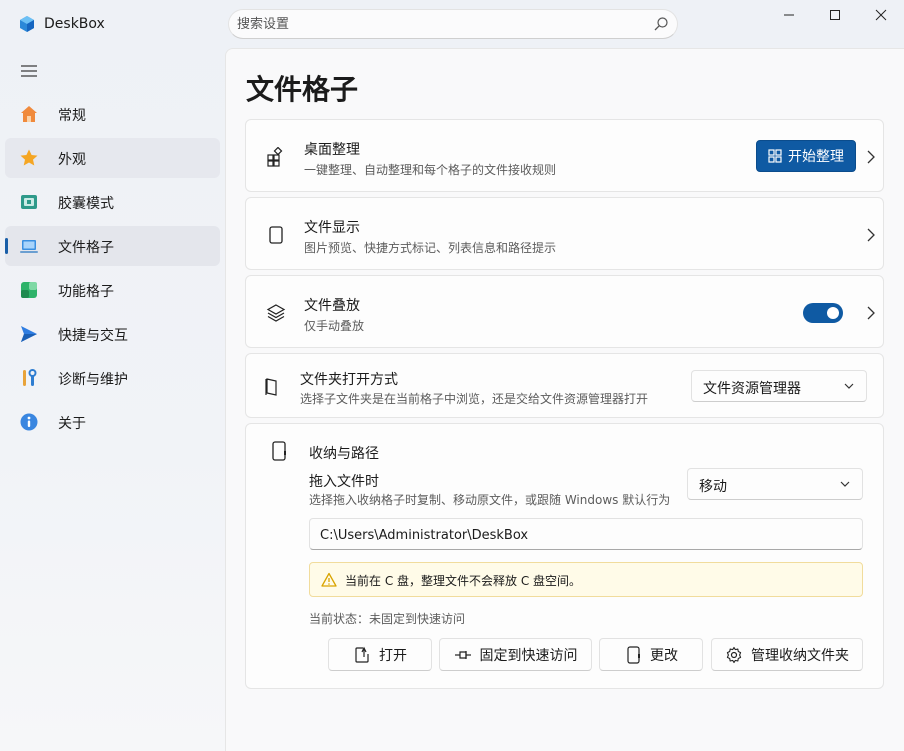  Describe the element at coordinates (462, 654) in the screenshot. I see `pin-icon` at that location.